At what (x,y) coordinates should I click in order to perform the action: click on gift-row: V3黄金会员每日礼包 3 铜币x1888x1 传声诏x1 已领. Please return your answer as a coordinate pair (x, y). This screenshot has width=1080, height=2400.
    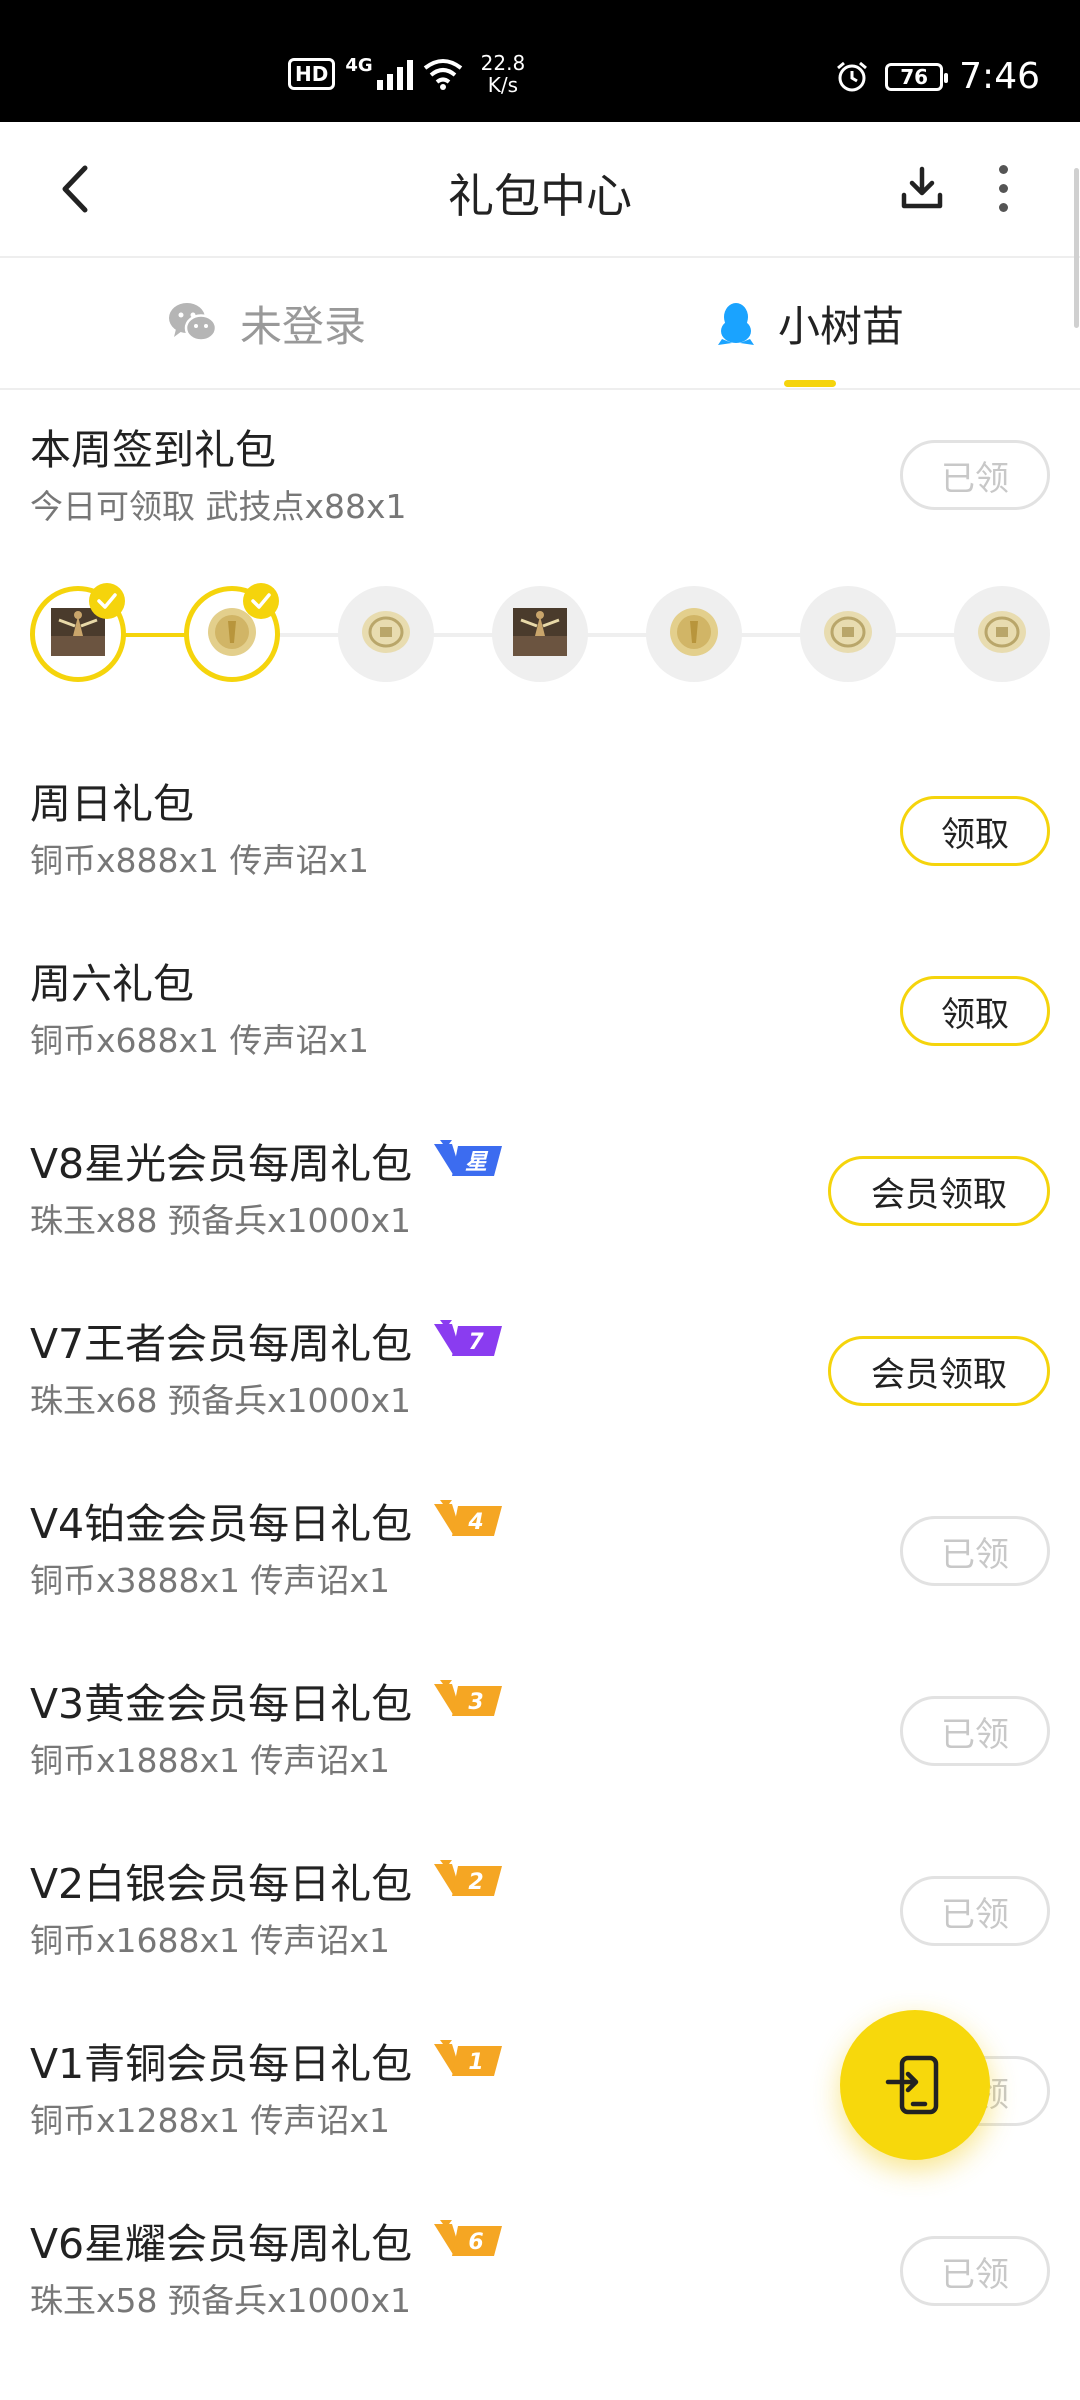
    Looking at the image, I should click on (540, 1750).